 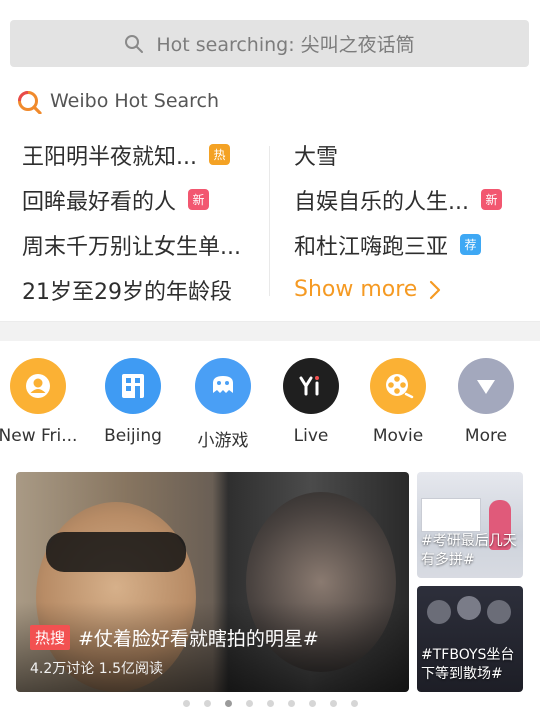 I want to click on new-friends-icon, so click(x=38, y=386).